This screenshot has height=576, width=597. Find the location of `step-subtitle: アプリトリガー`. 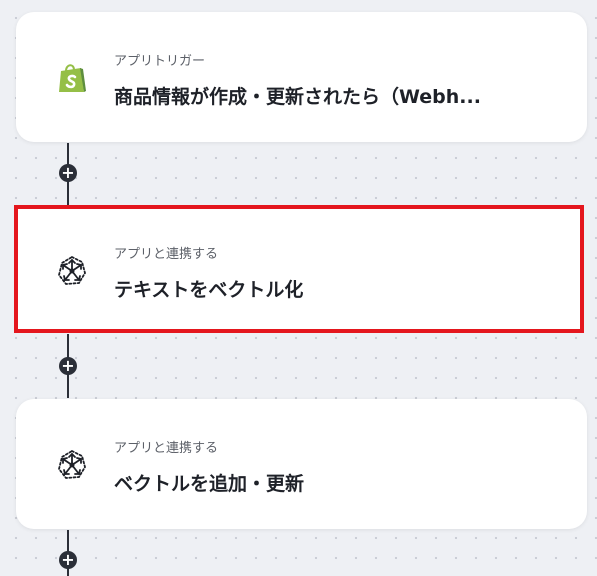

step-subtitle: アプリトリガー is located at coordinates (160, 61).